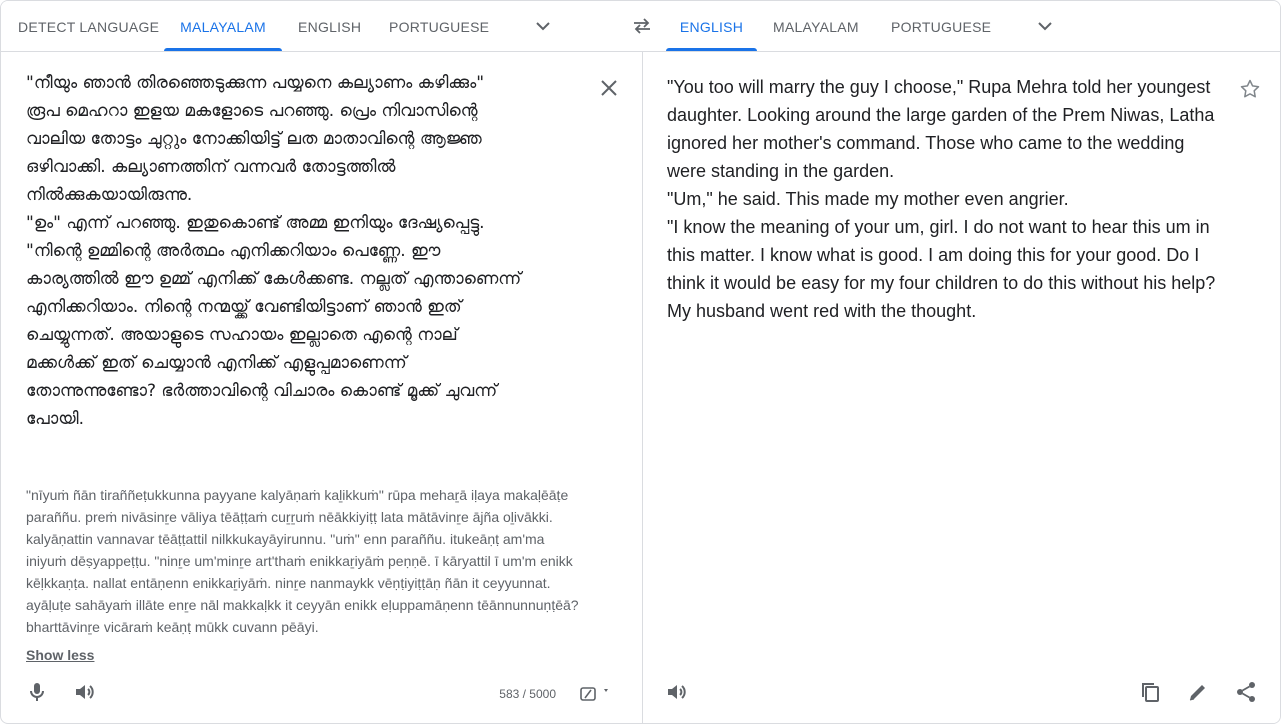 This screenshot has width=1281, height=724. I want to click on target-tab-malayalam: Malayalam, so click(816, 26).